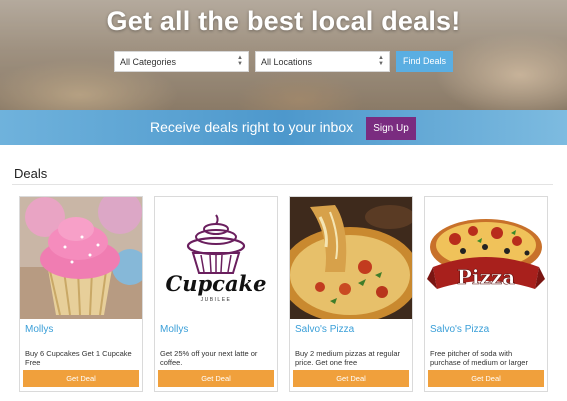 This screenshot has height=401, width=567. I want to click on sign-up-button: Sign Up, so click(391, 128).